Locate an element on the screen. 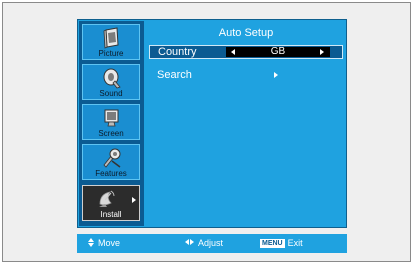  sidebar-item-label: Sound is located at coordinates (111, 93).